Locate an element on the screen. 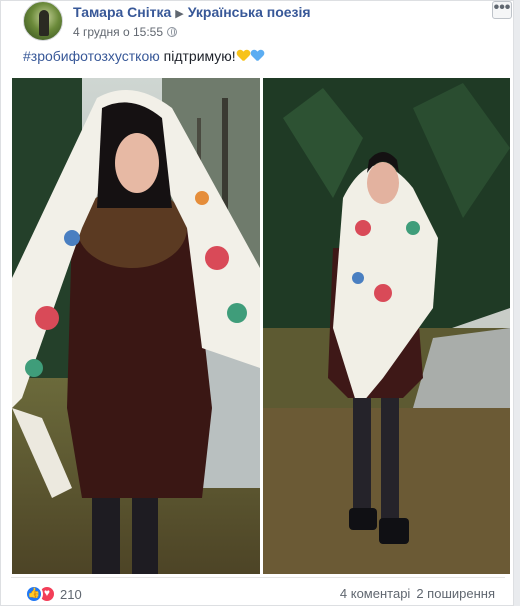 The height and width of the screenshot is (606, 520). post-text: #зробифотозхусткою підтримую! is located at coordinates (143, 56).